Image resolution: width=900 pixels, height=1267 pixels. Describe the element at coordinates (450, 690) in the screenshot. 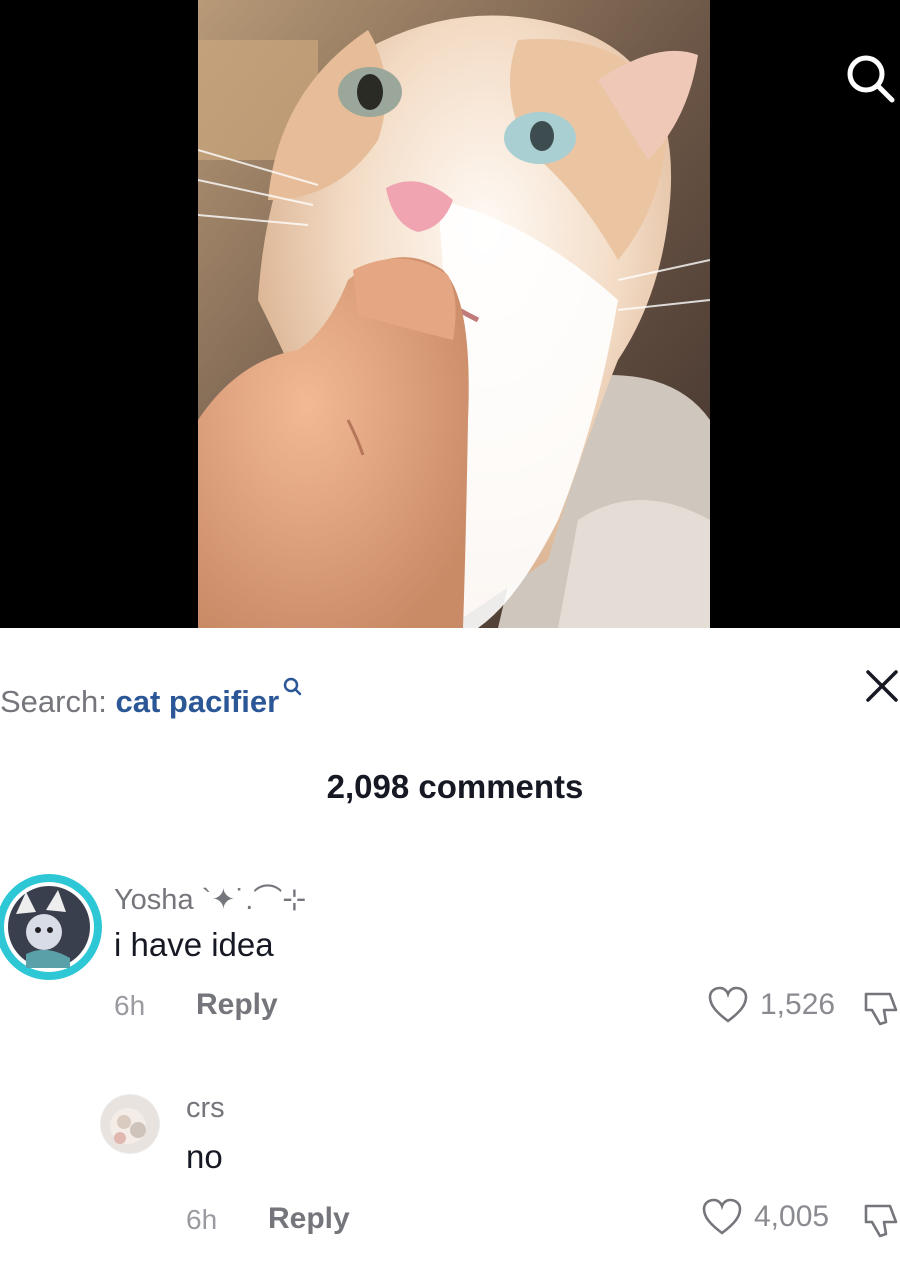

I see `search-suggestion-bar: Search: cat pacifier` at that location.